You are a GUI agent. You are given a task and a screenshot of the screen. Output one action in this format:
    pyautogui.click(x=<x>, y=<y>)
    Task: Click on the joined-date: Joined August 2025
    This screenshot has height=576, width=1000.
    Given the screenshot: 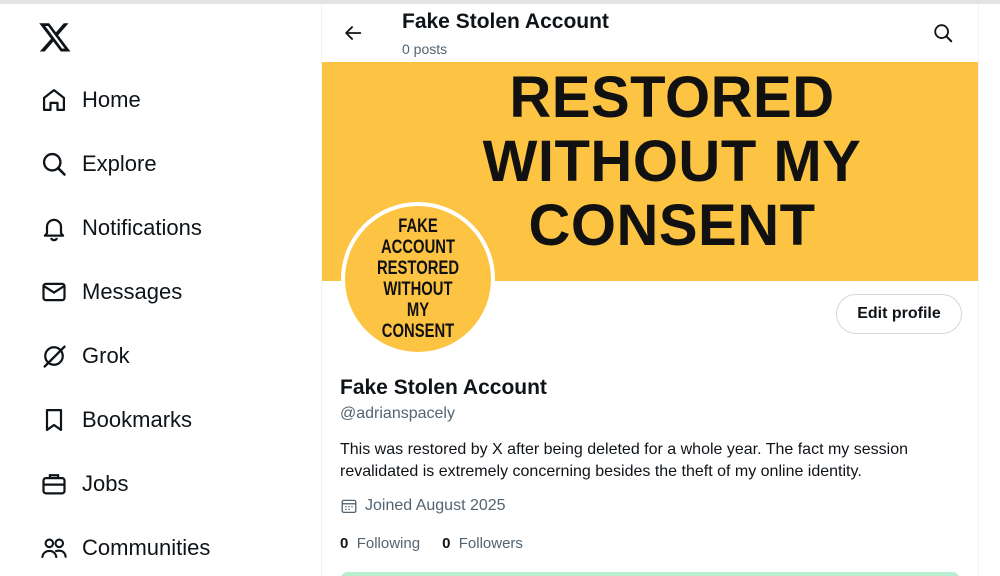 What is the action you would take?
    pyautogui.click(x=423, y=506)
    